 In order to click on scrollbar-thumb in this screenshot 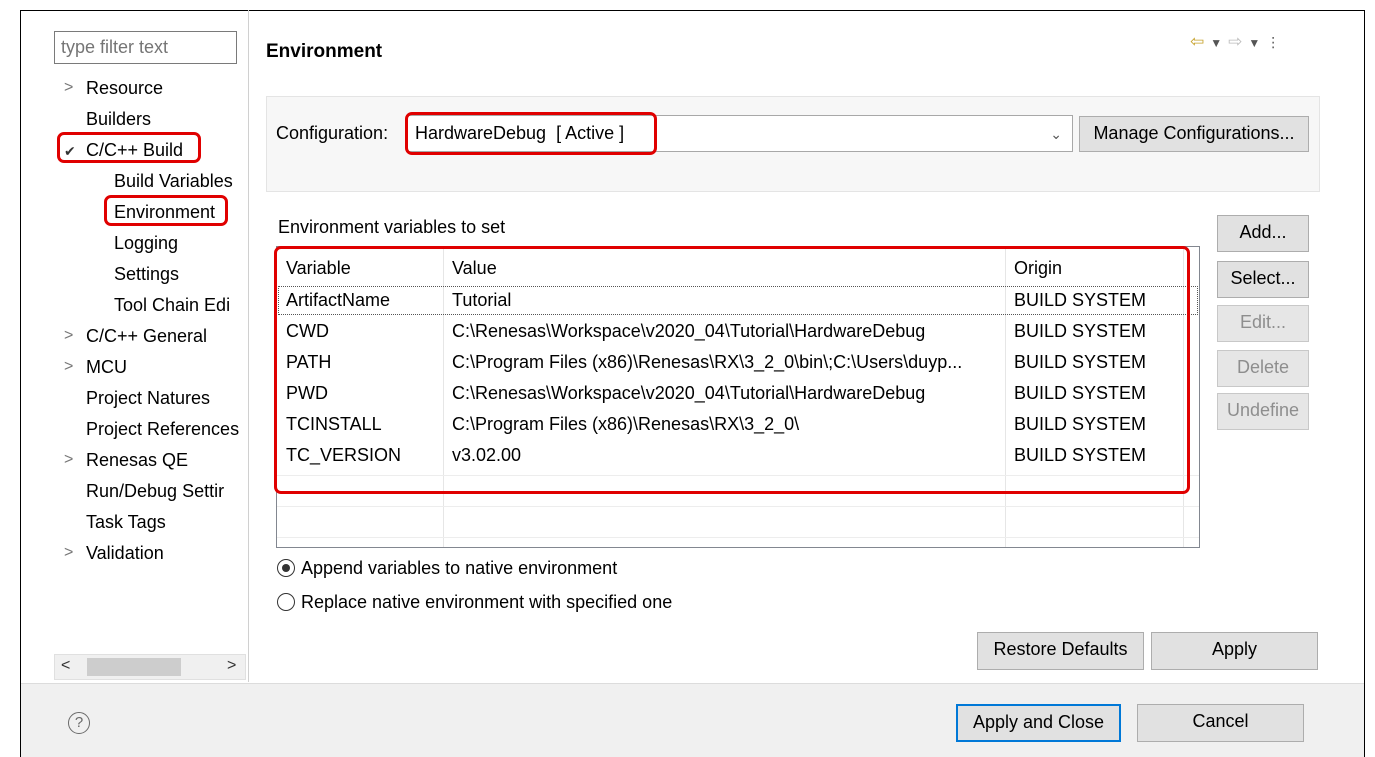, I will do `click(134, 667)`.